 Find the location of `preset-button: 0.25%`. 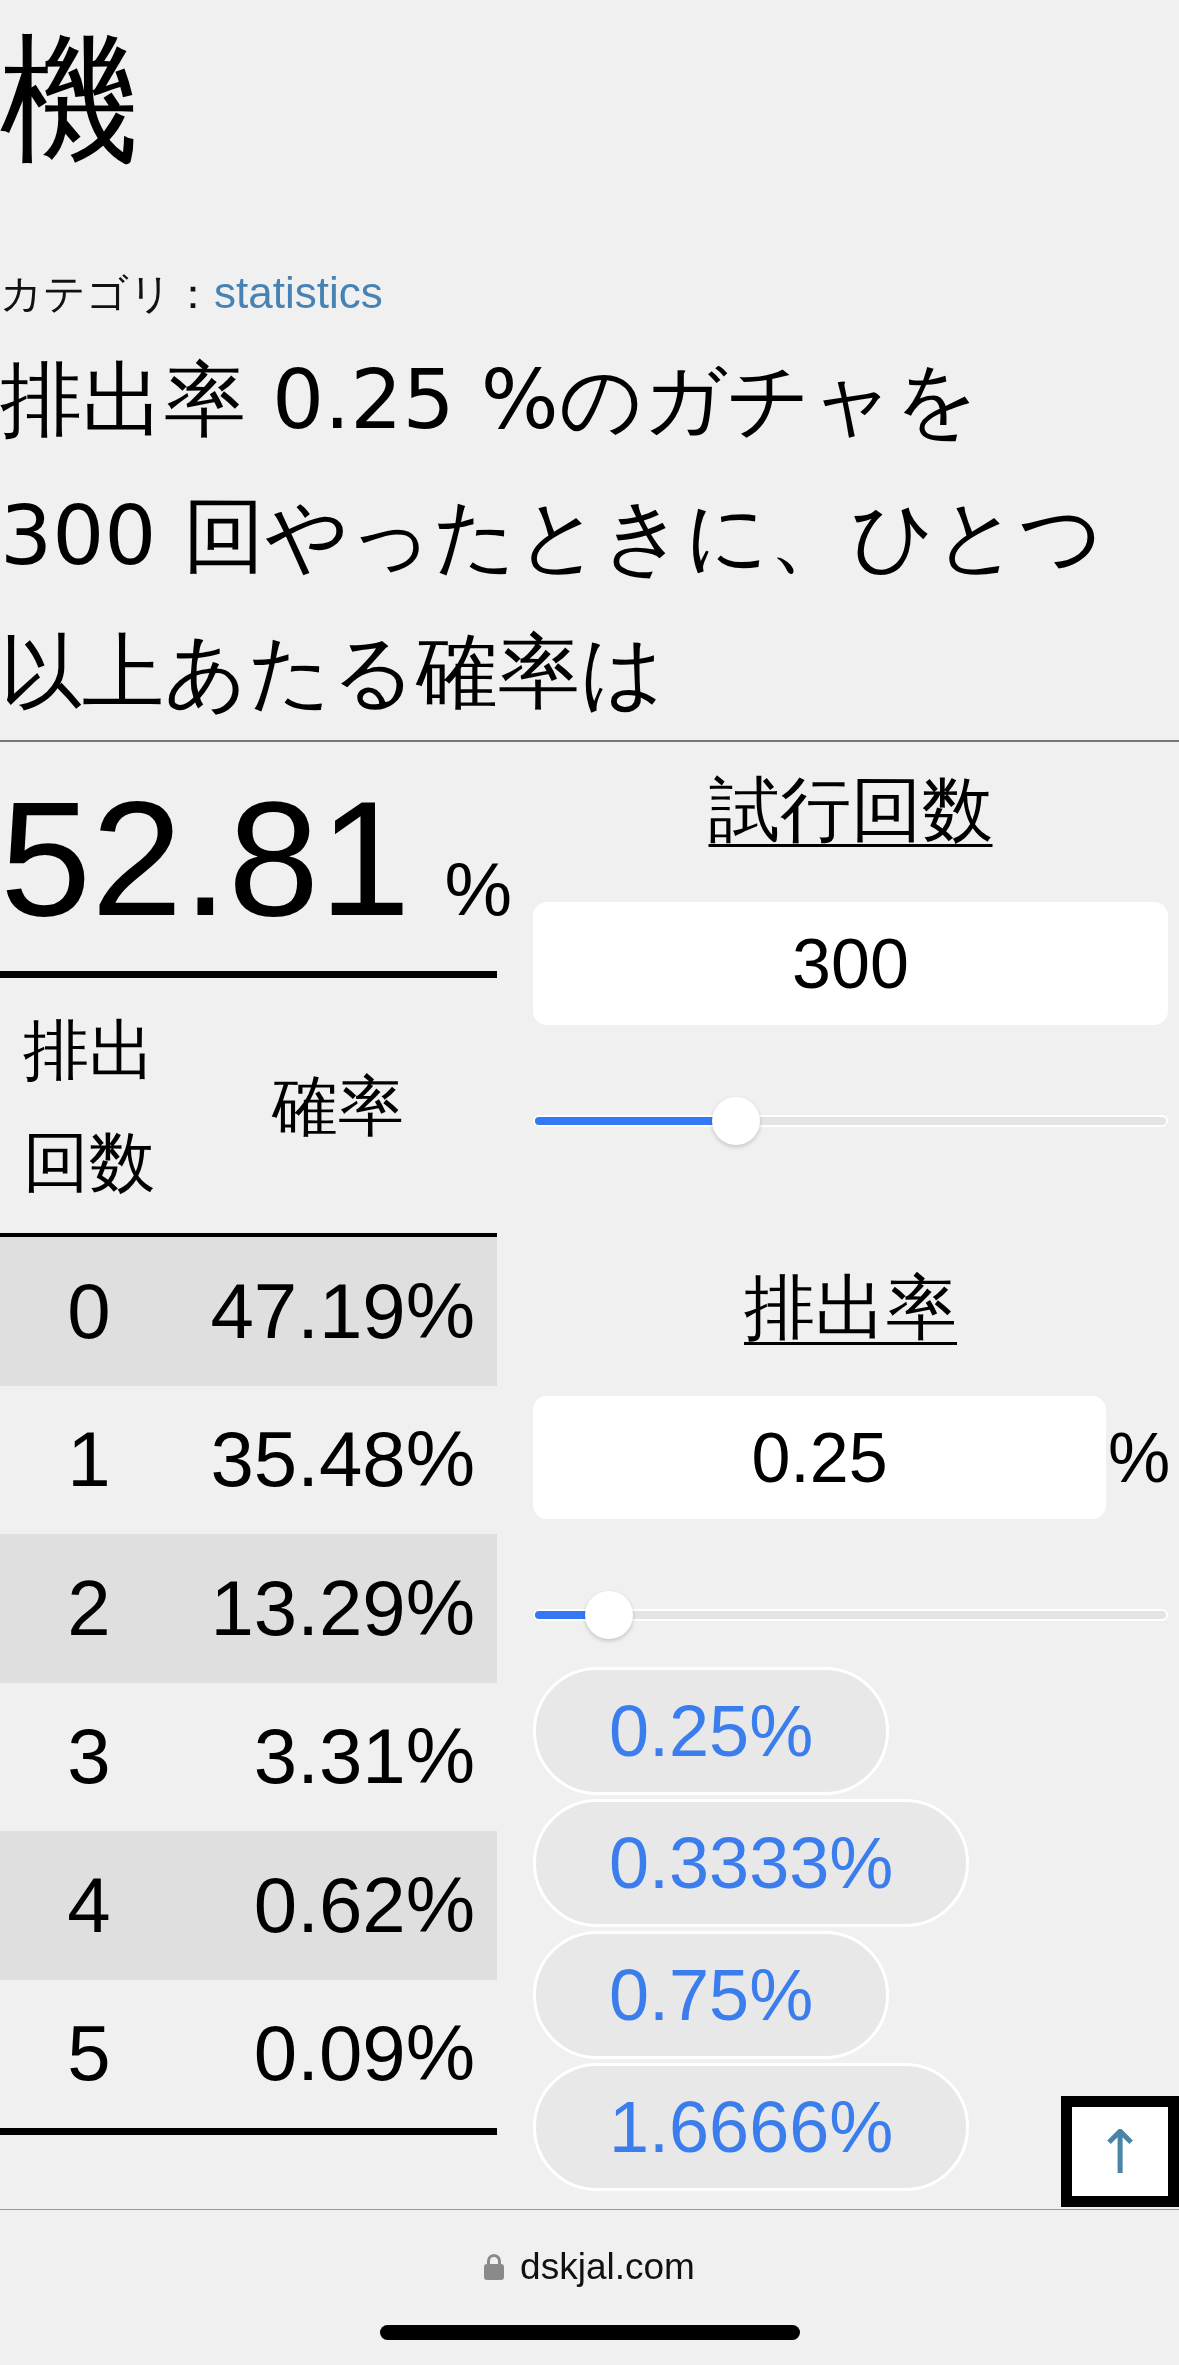

preset-button: 0.25% is located at coordinates (711, 1731).